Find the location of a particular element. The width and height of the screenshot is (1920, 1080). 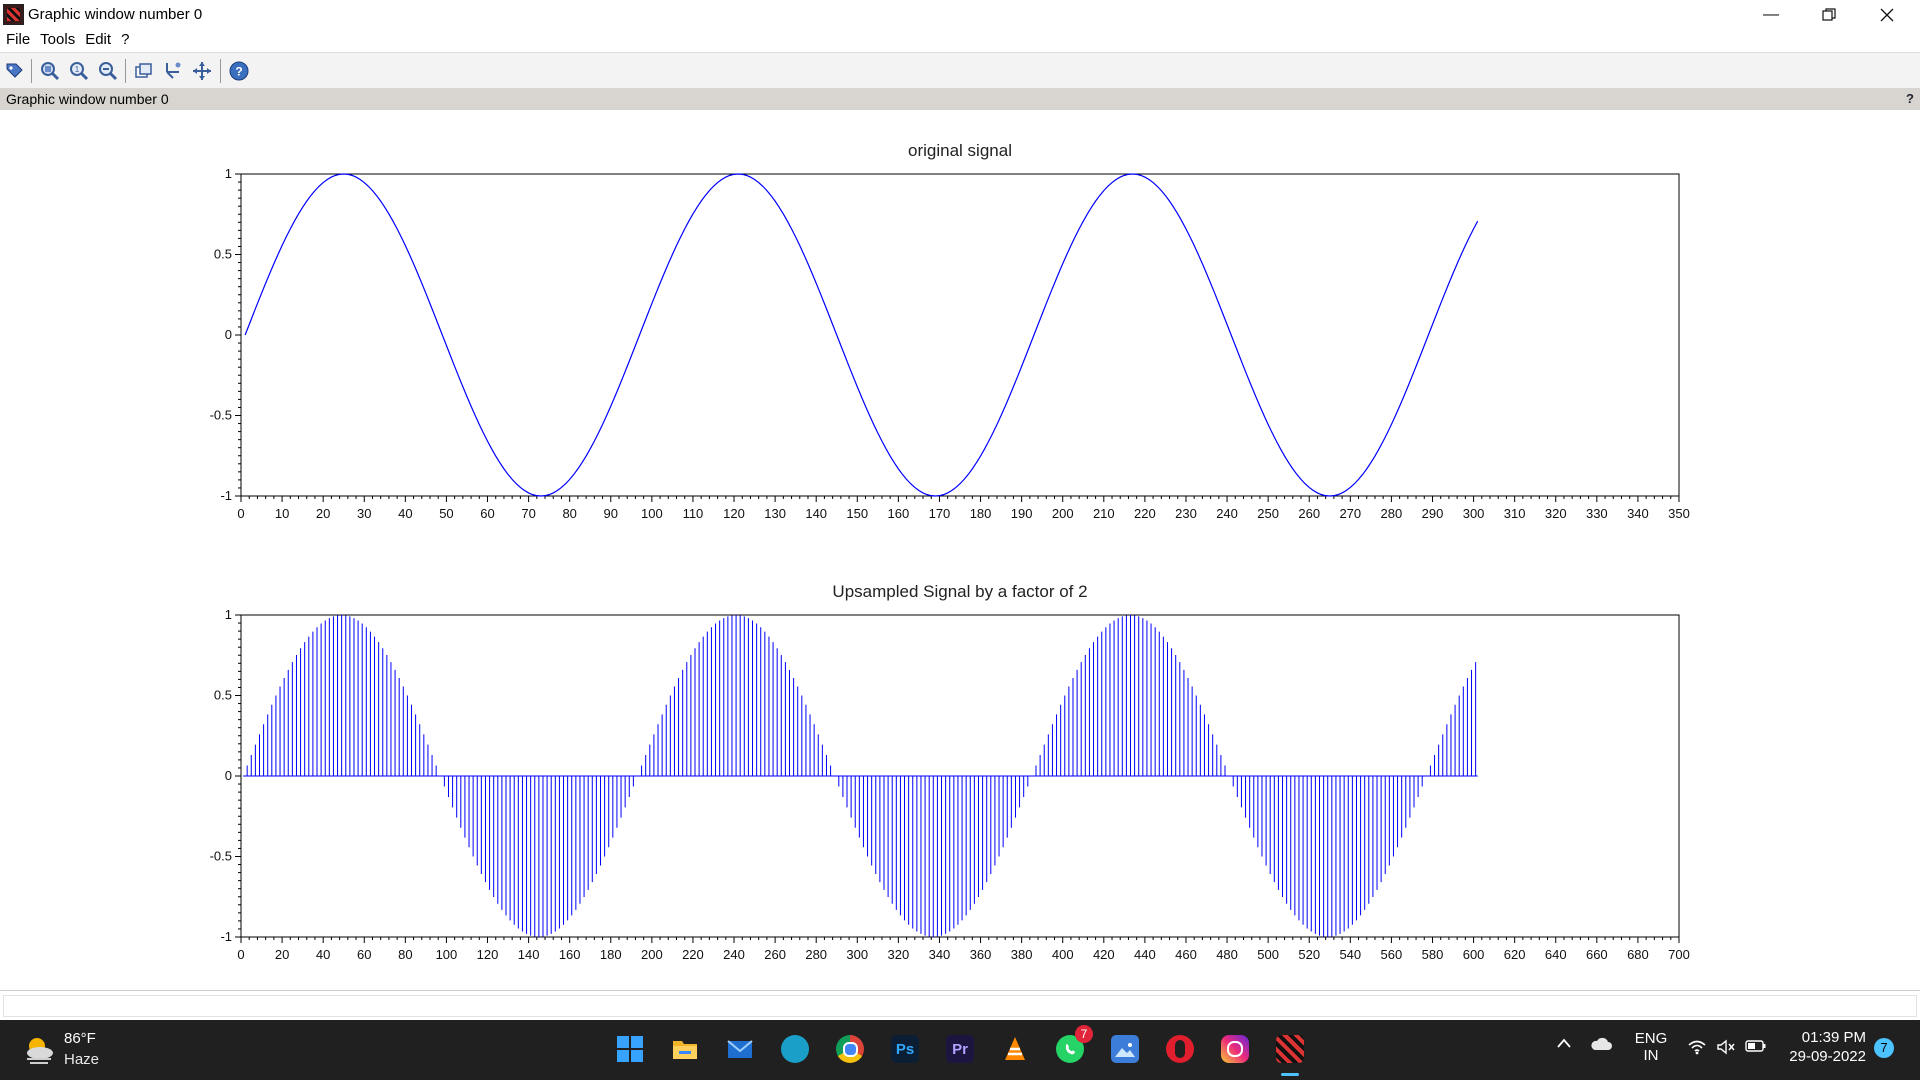

folder-icon is located at coordinates (685, 1049).